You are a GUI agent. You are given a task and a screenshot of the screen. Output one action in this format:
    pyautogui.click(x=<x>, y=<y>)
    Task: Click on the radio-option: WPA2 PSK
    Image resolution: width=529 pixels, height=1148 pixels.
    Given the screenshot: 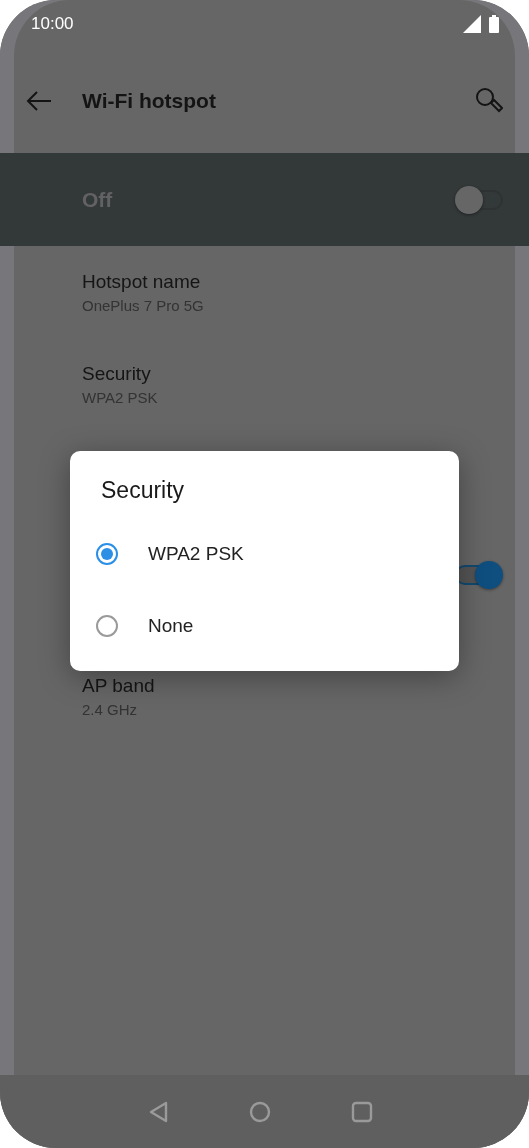 What is the action you would take?
    pyautogui.click(x=264, y=554)
    